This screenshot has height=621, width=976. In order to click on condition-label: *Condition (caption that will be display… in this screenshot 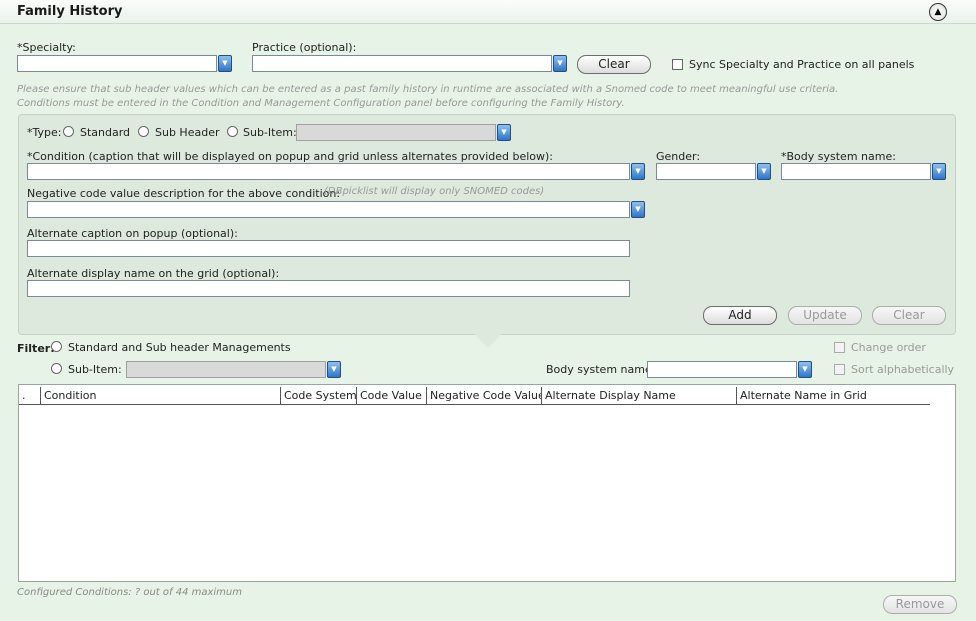, I will do `click(290, 156)`.